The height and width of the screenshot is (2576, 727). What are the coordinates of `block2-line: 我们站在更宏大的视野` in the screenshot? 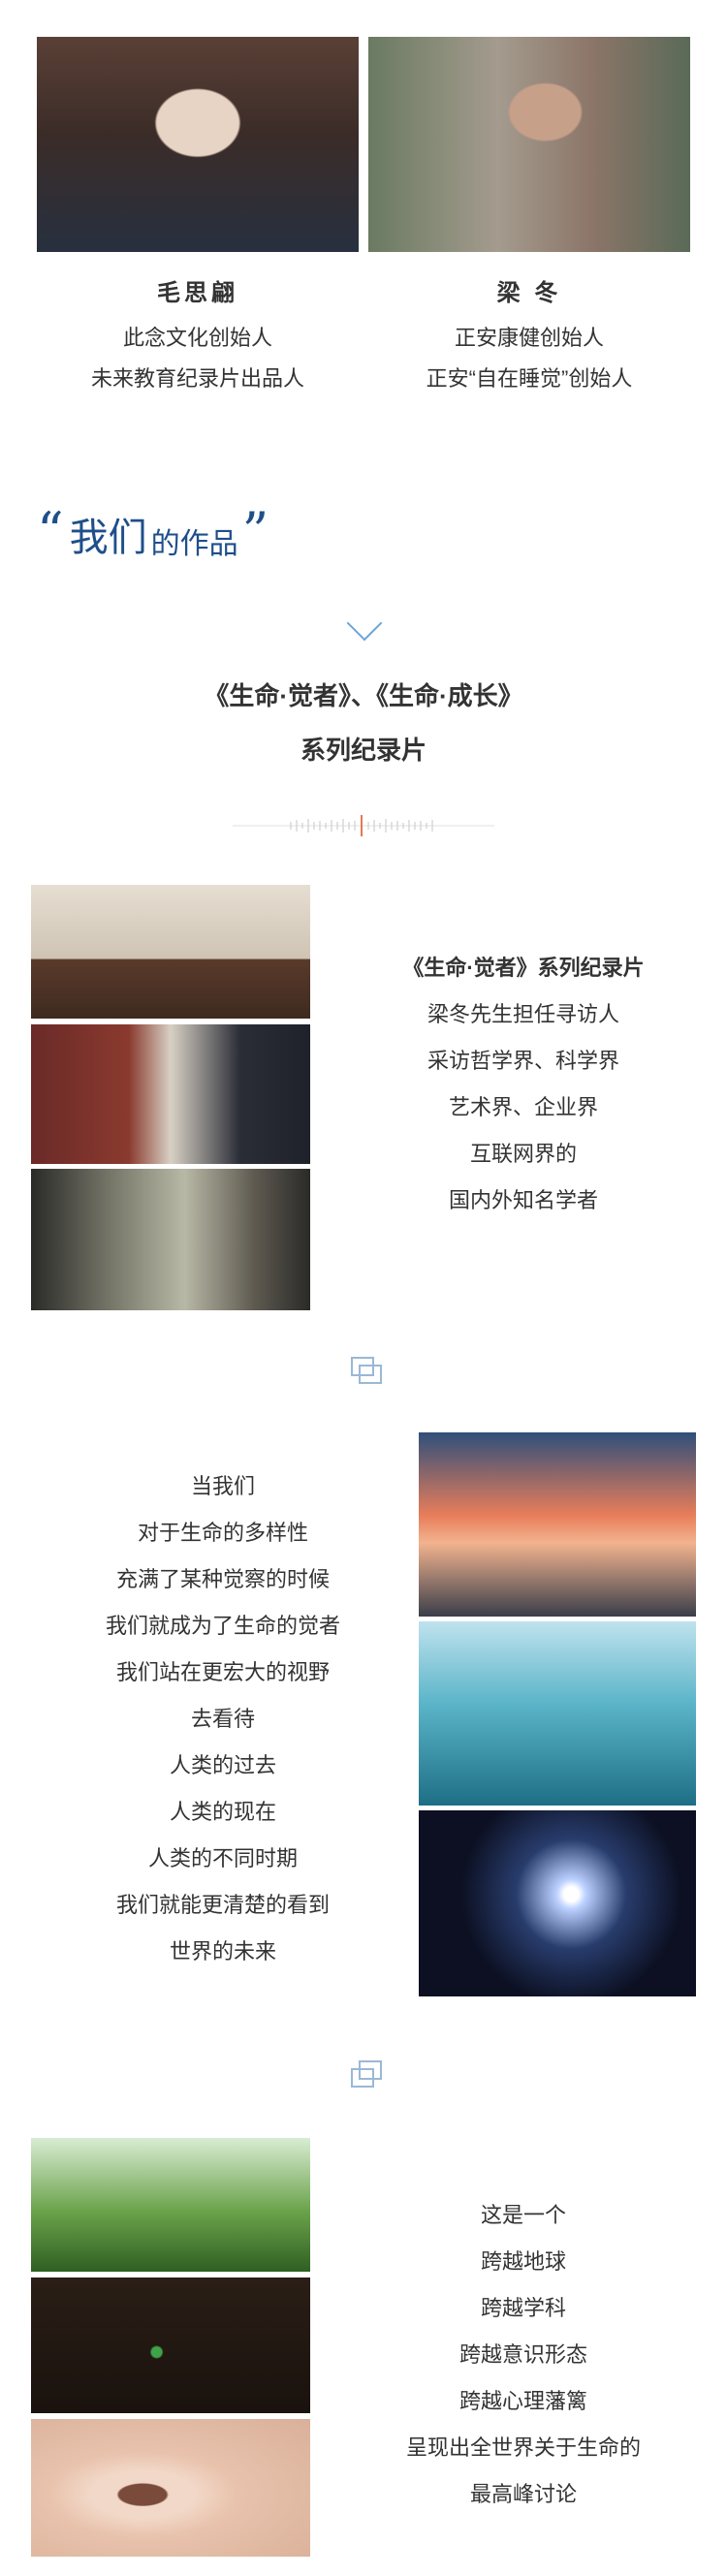 It's located at (222, 1672).